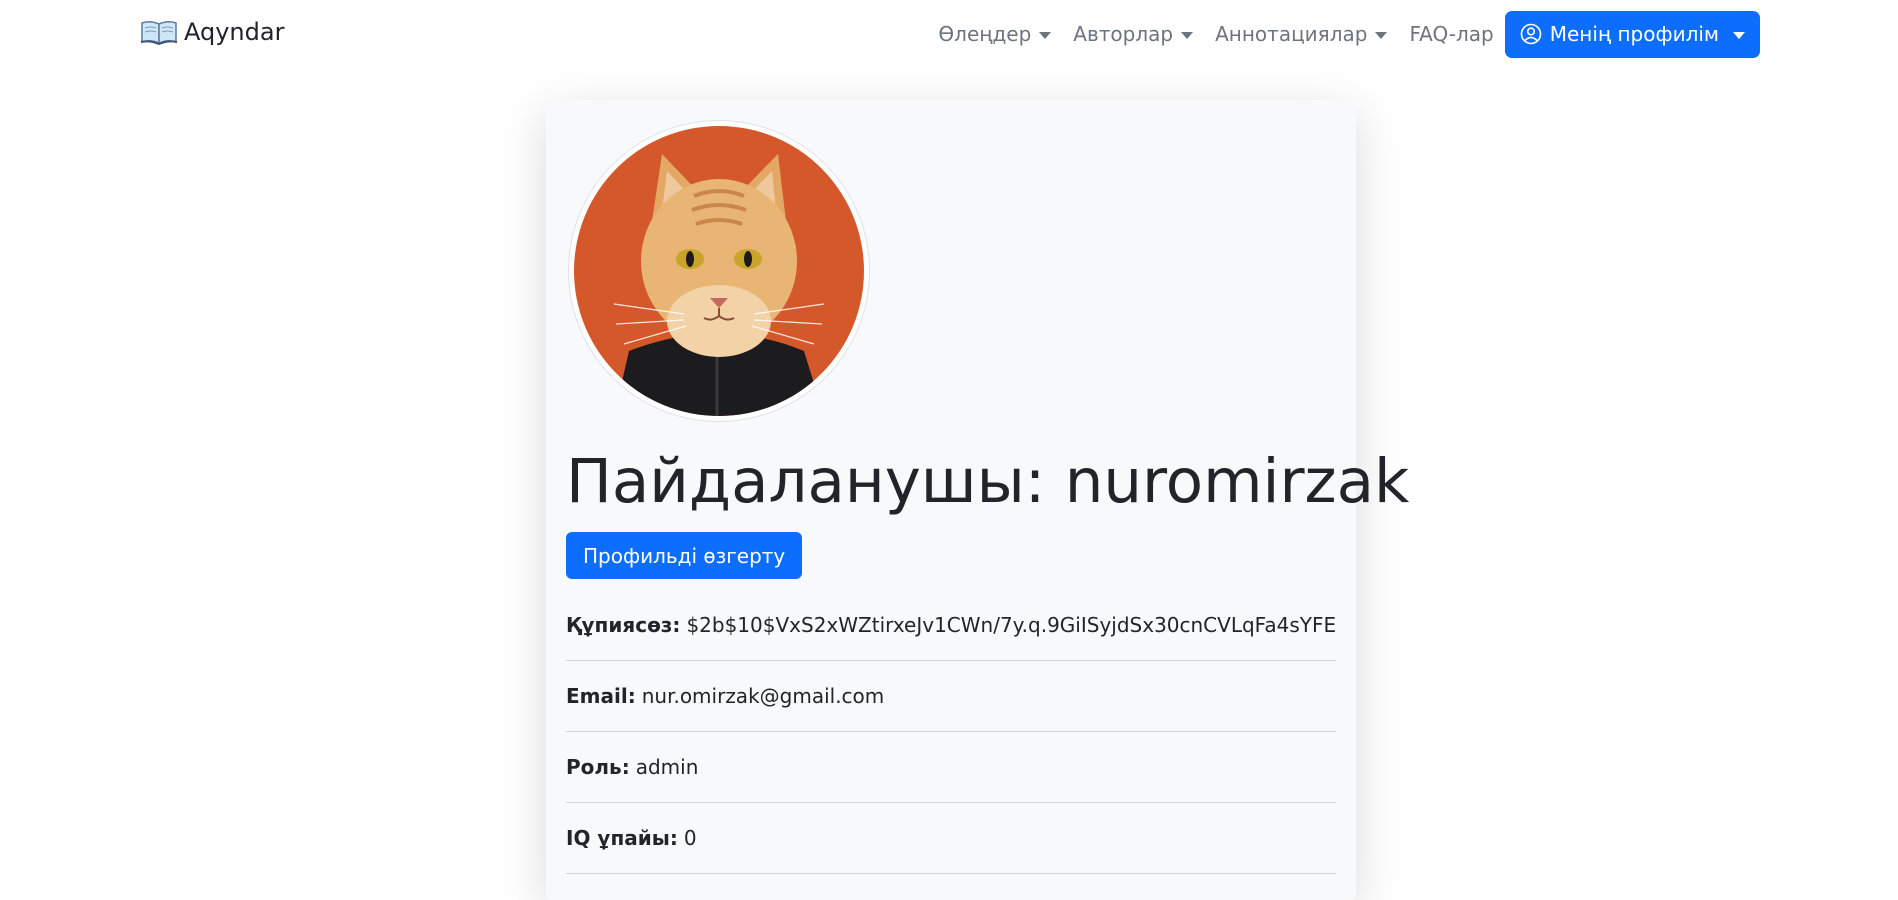 This screenshot has width=1898, height=900. What do you see at coordinates (1123, 34) in the screenshot?
I see `nav-authors-label: Авторлар` at bounding box center [1123, 34].